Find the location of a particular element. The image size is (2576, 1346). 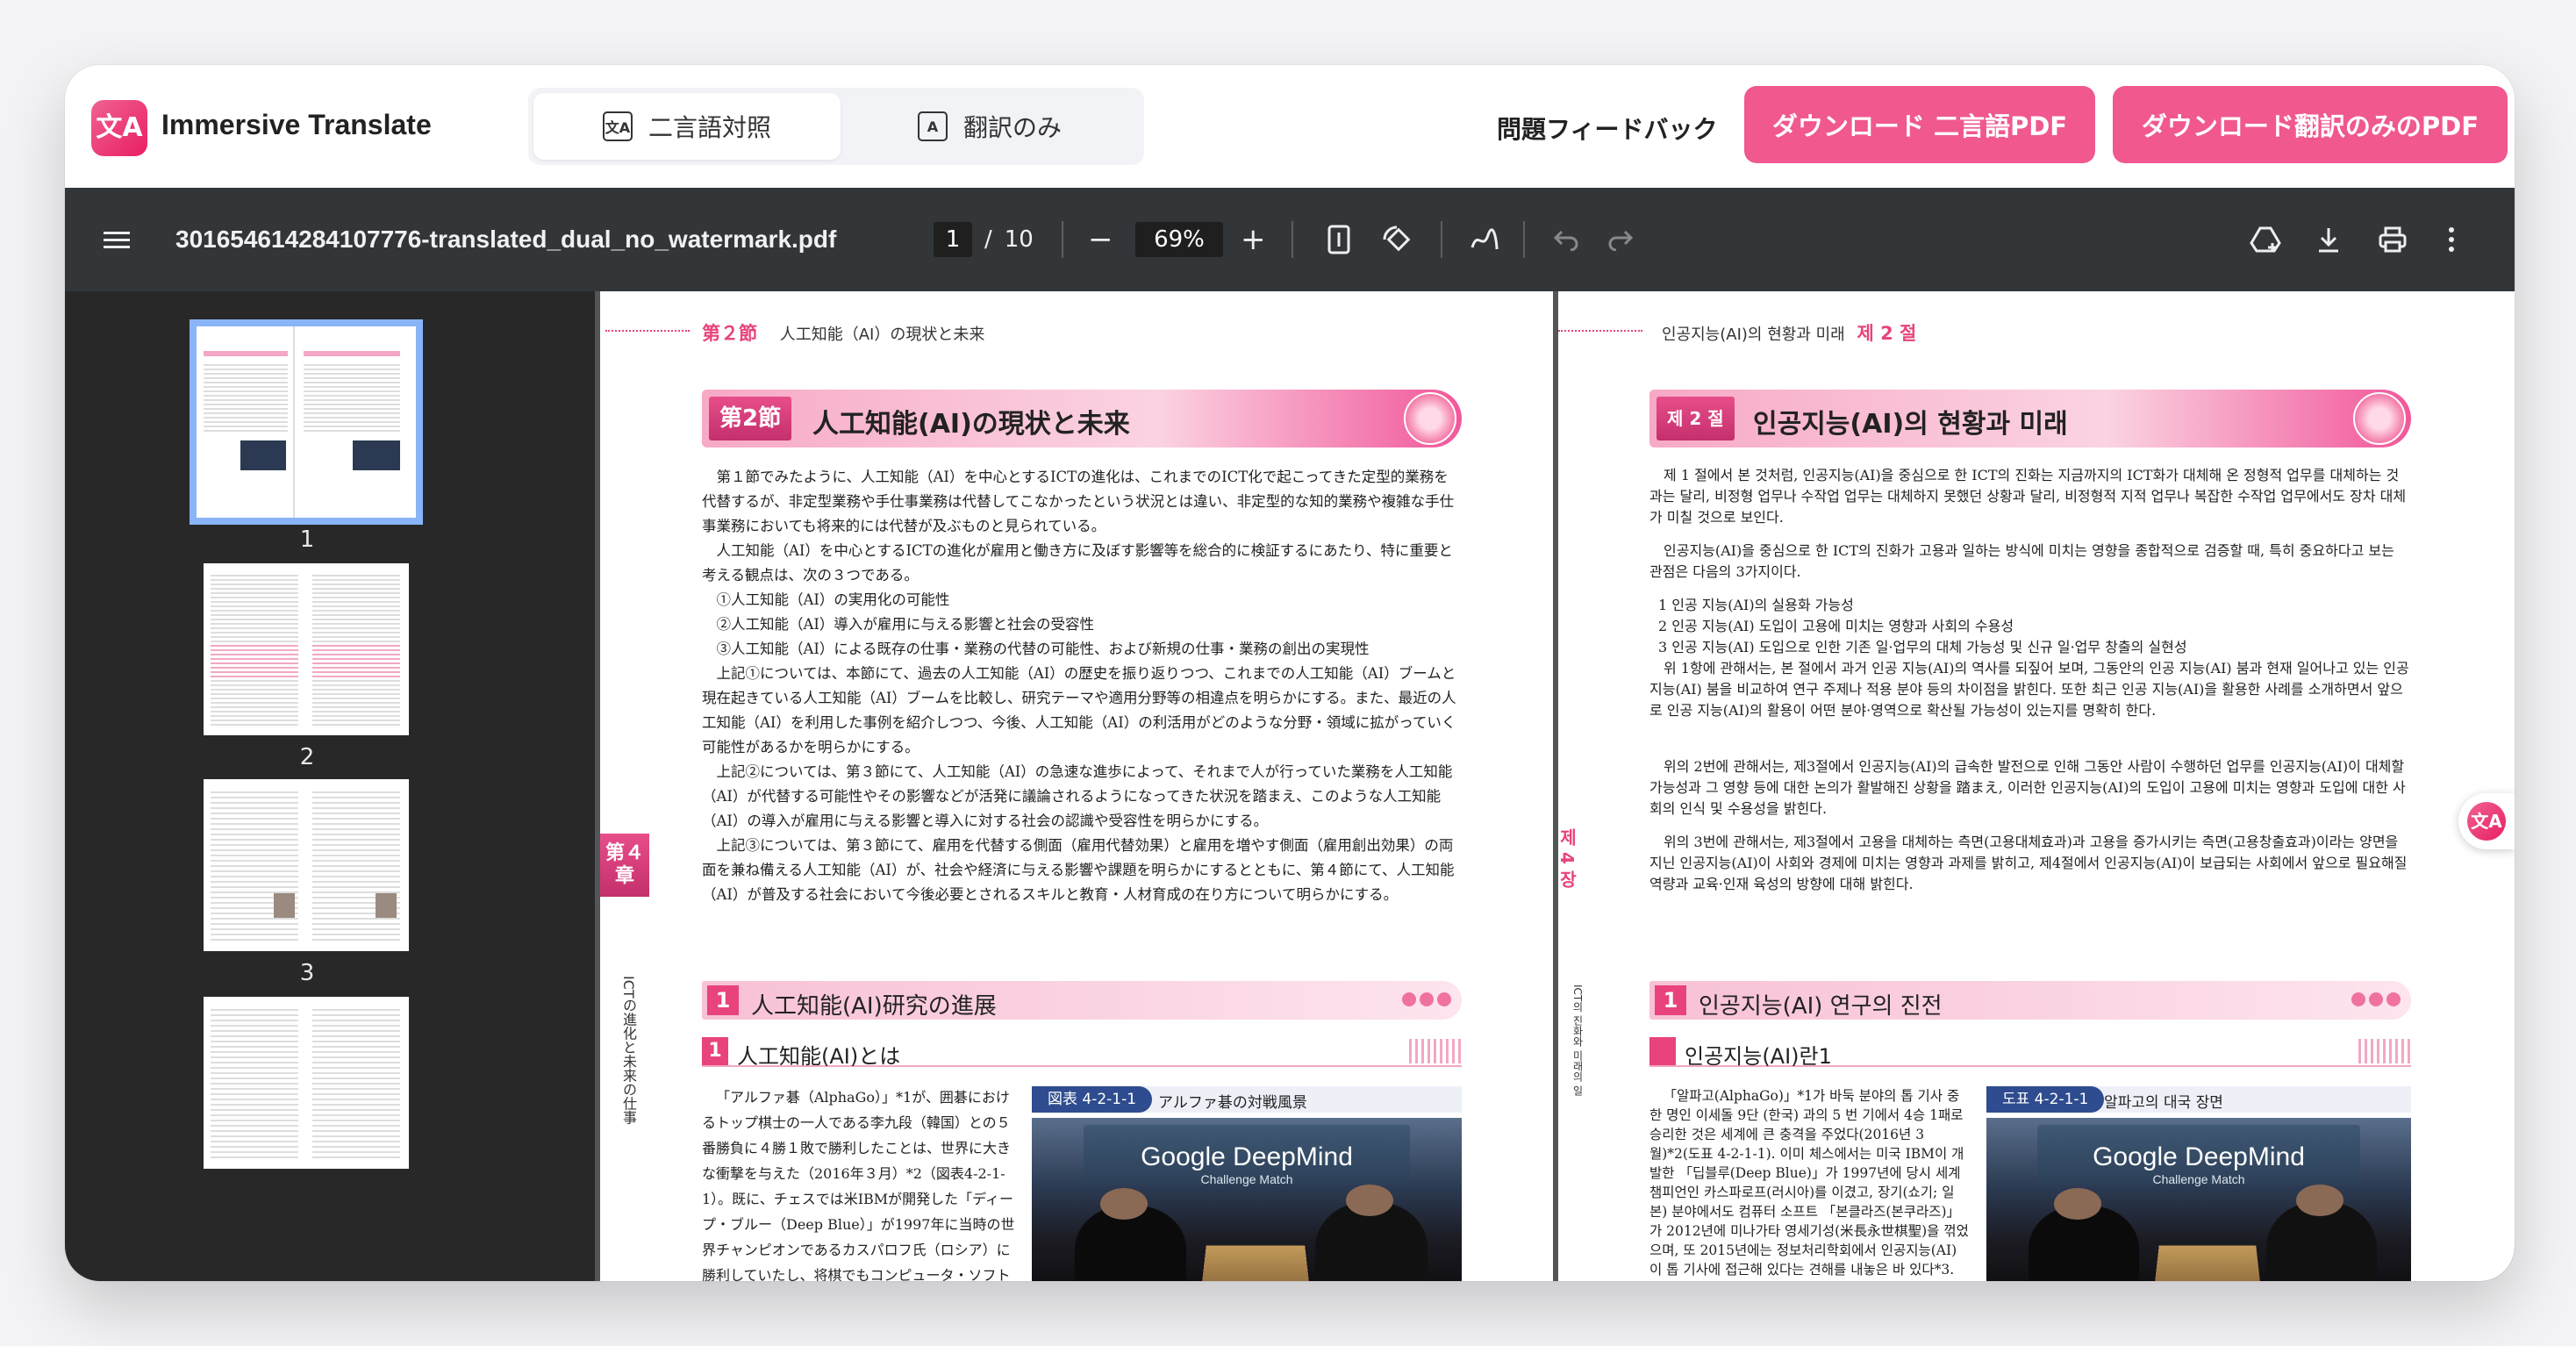

annotate-icon is located at coordinates (1484, 239).